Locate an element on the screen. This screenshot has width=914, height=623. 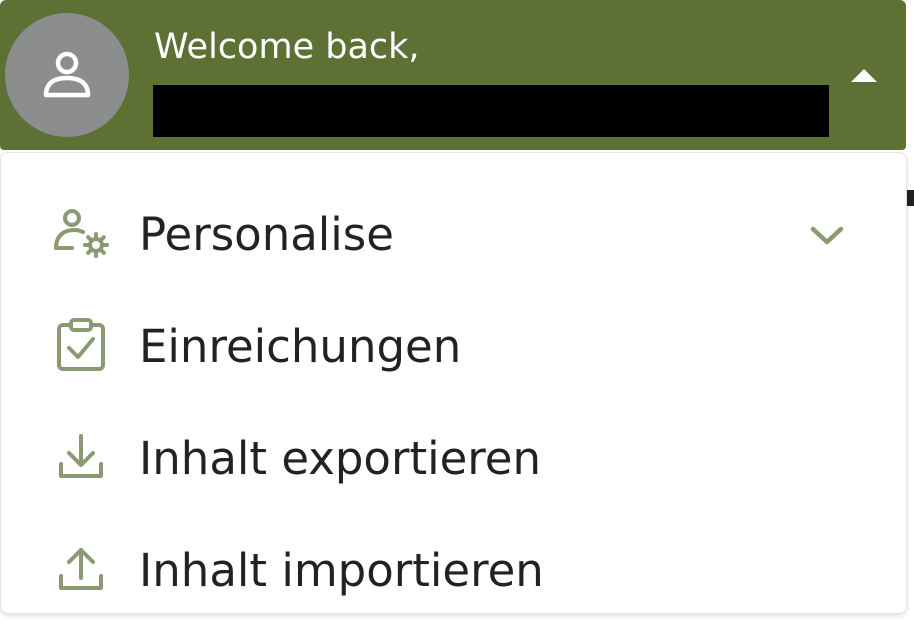
clipboard-check-icon is located at coordinates (81, 345).